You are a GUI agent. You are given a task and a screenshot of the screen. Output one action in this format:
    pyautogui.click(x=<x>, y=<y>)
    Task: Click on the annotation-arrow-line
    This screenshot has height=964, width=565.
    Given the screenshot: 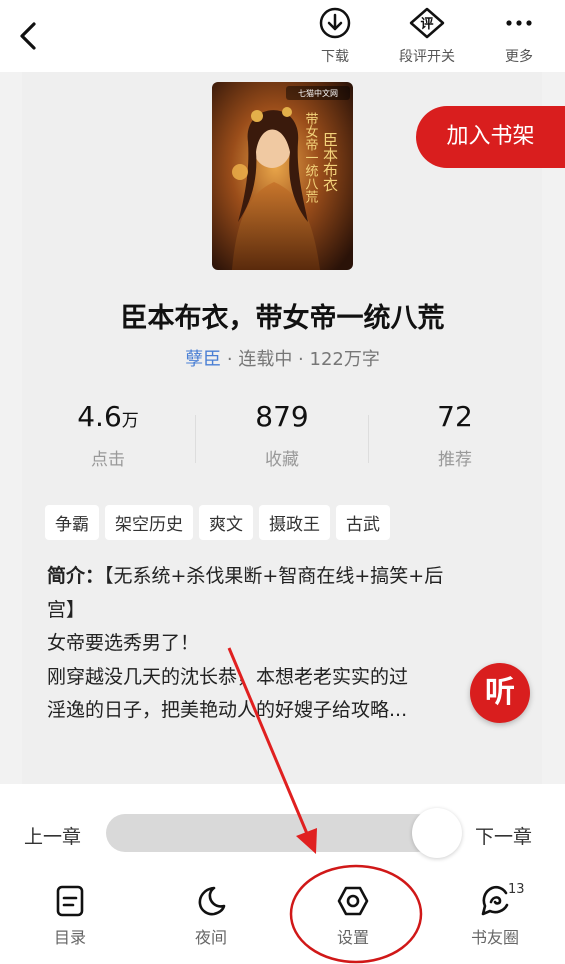 What is the action you would take?
    pyautogui.click(x=268, y=742)
    